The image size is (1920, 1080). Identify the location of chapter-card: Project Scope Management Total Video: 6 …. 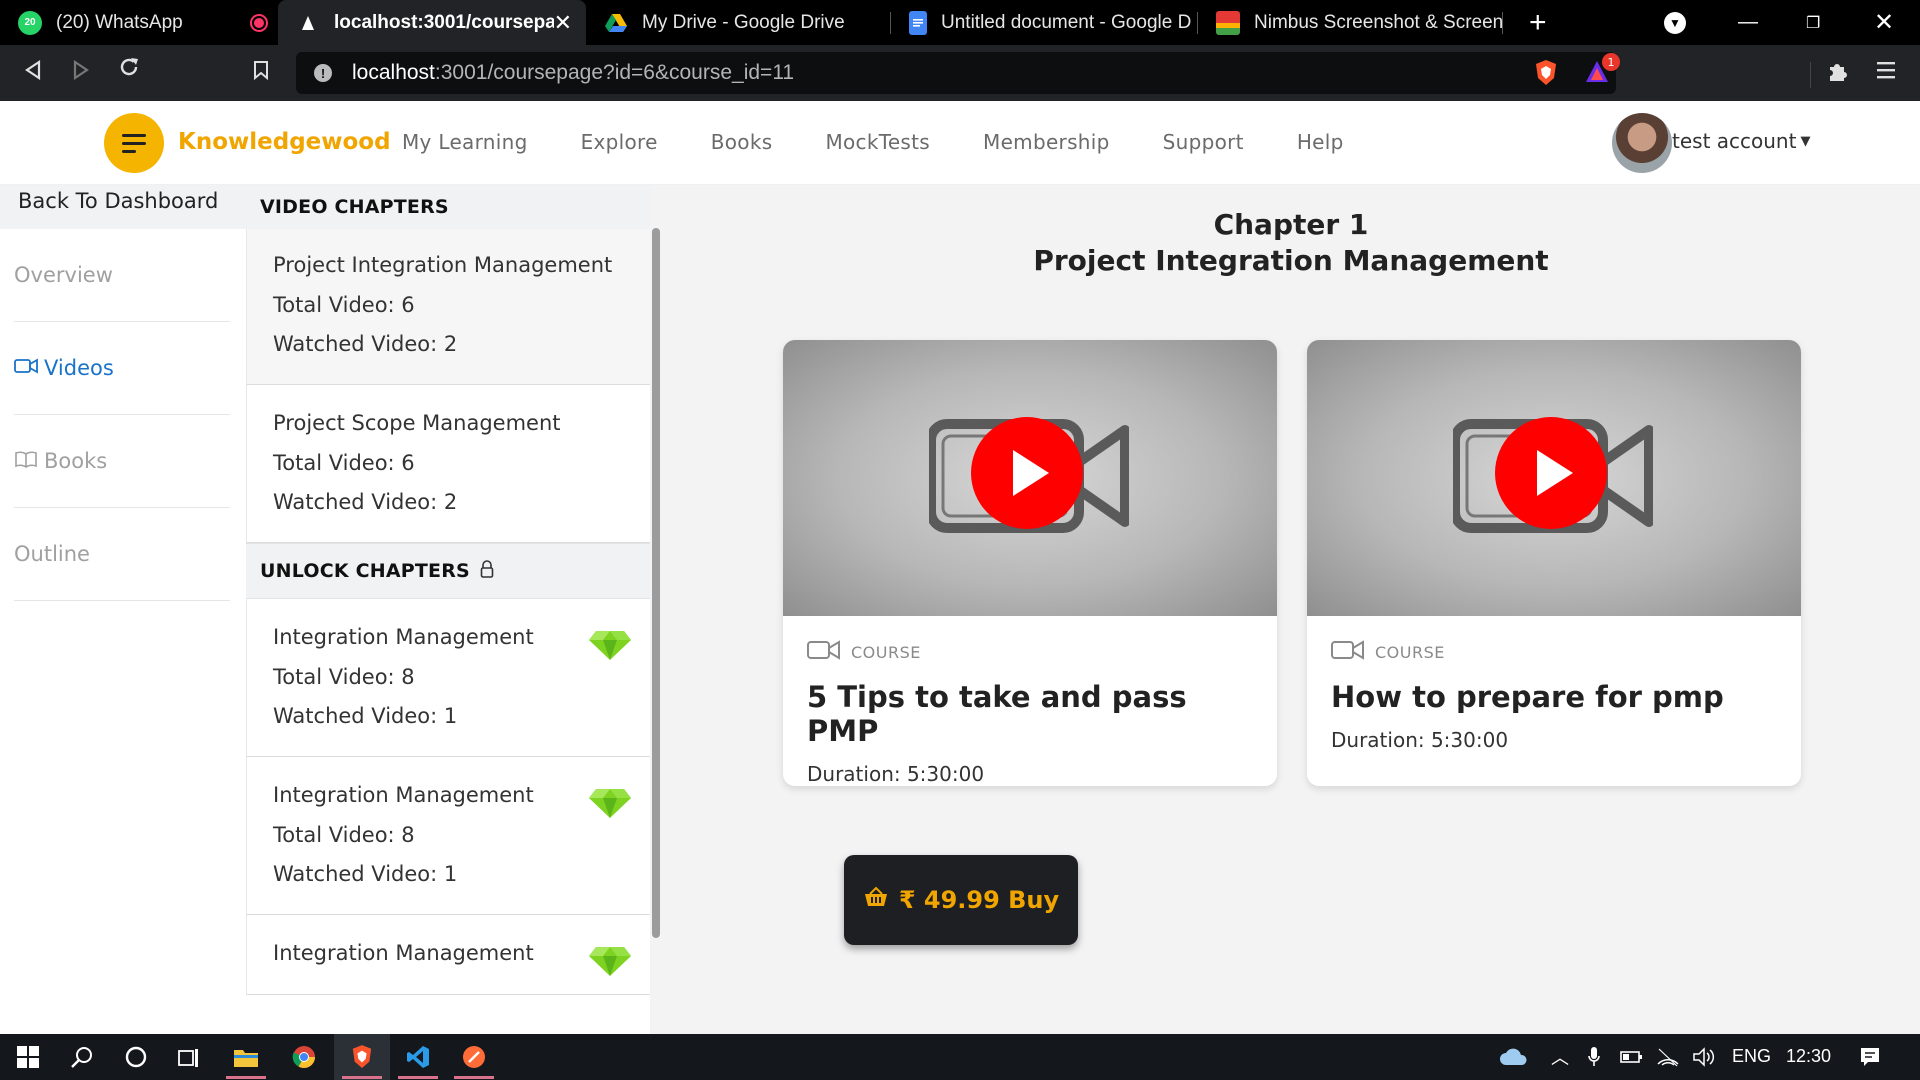
(450, 464).